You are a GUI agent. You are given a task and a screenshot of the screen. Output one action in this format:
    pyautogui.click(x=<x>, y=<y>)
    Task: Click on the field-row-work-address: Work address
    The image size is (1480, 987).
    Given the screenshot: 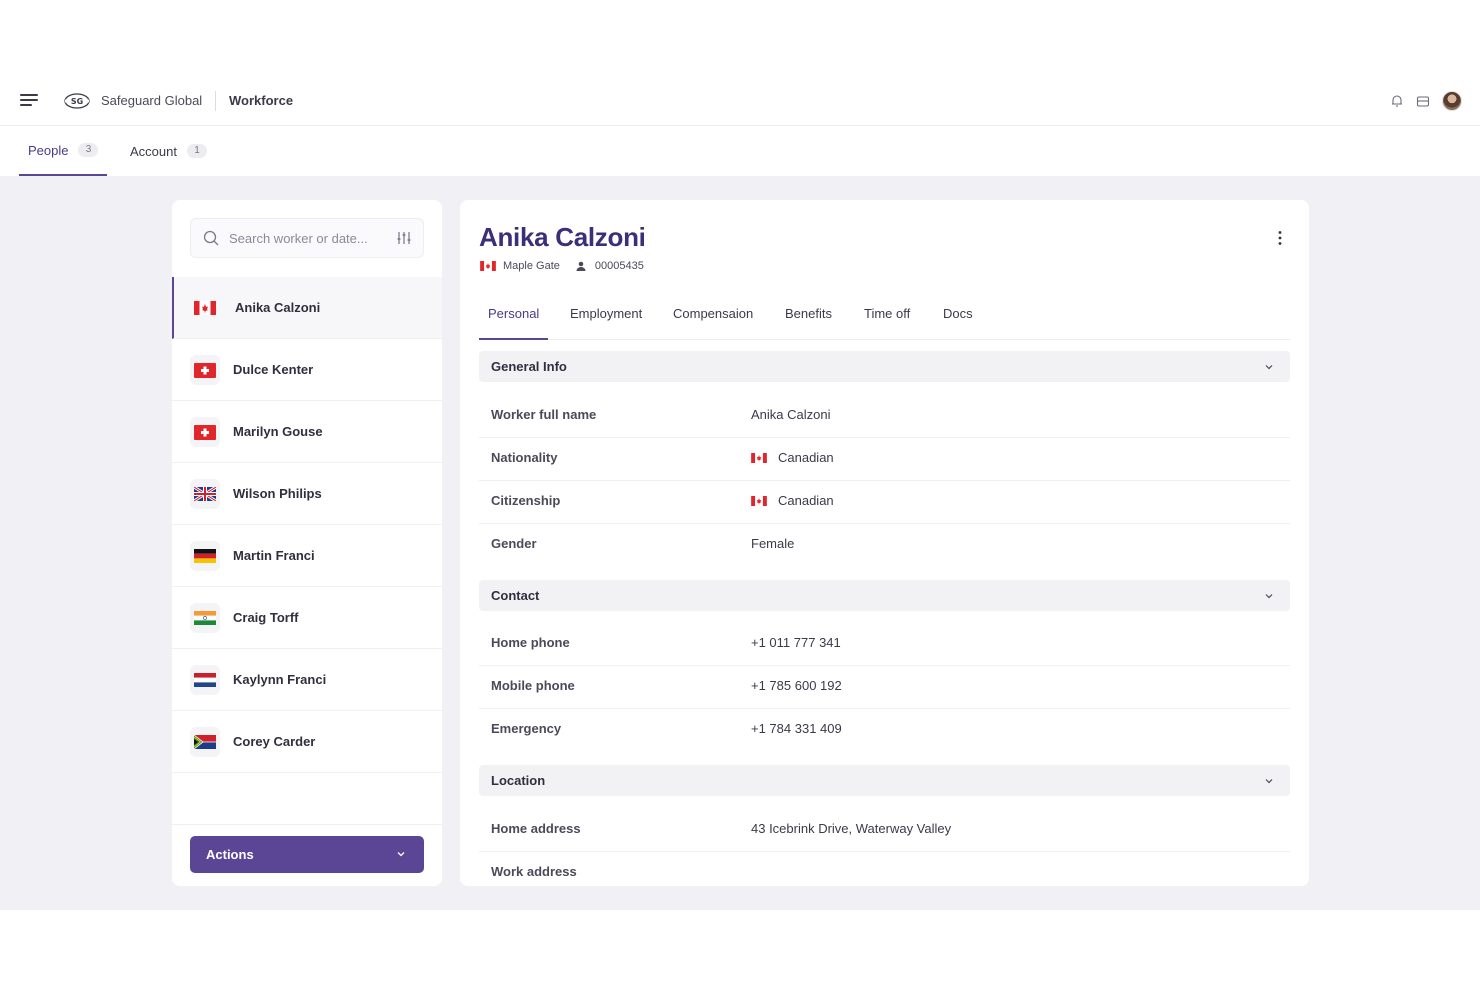 What is the action you would take?
    pyautogui.click(x=884, y=869)
    